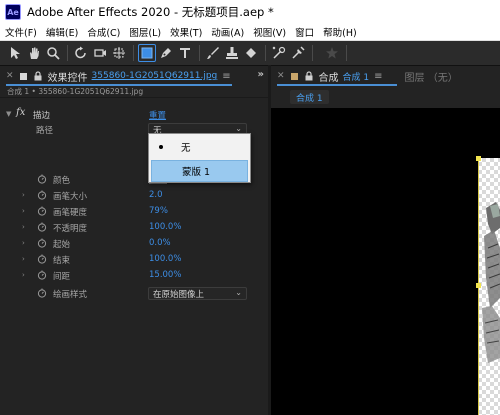 The height and width of the screenshot is (415, 500). I want to click on property-value: 2.0, so click(156, 195).